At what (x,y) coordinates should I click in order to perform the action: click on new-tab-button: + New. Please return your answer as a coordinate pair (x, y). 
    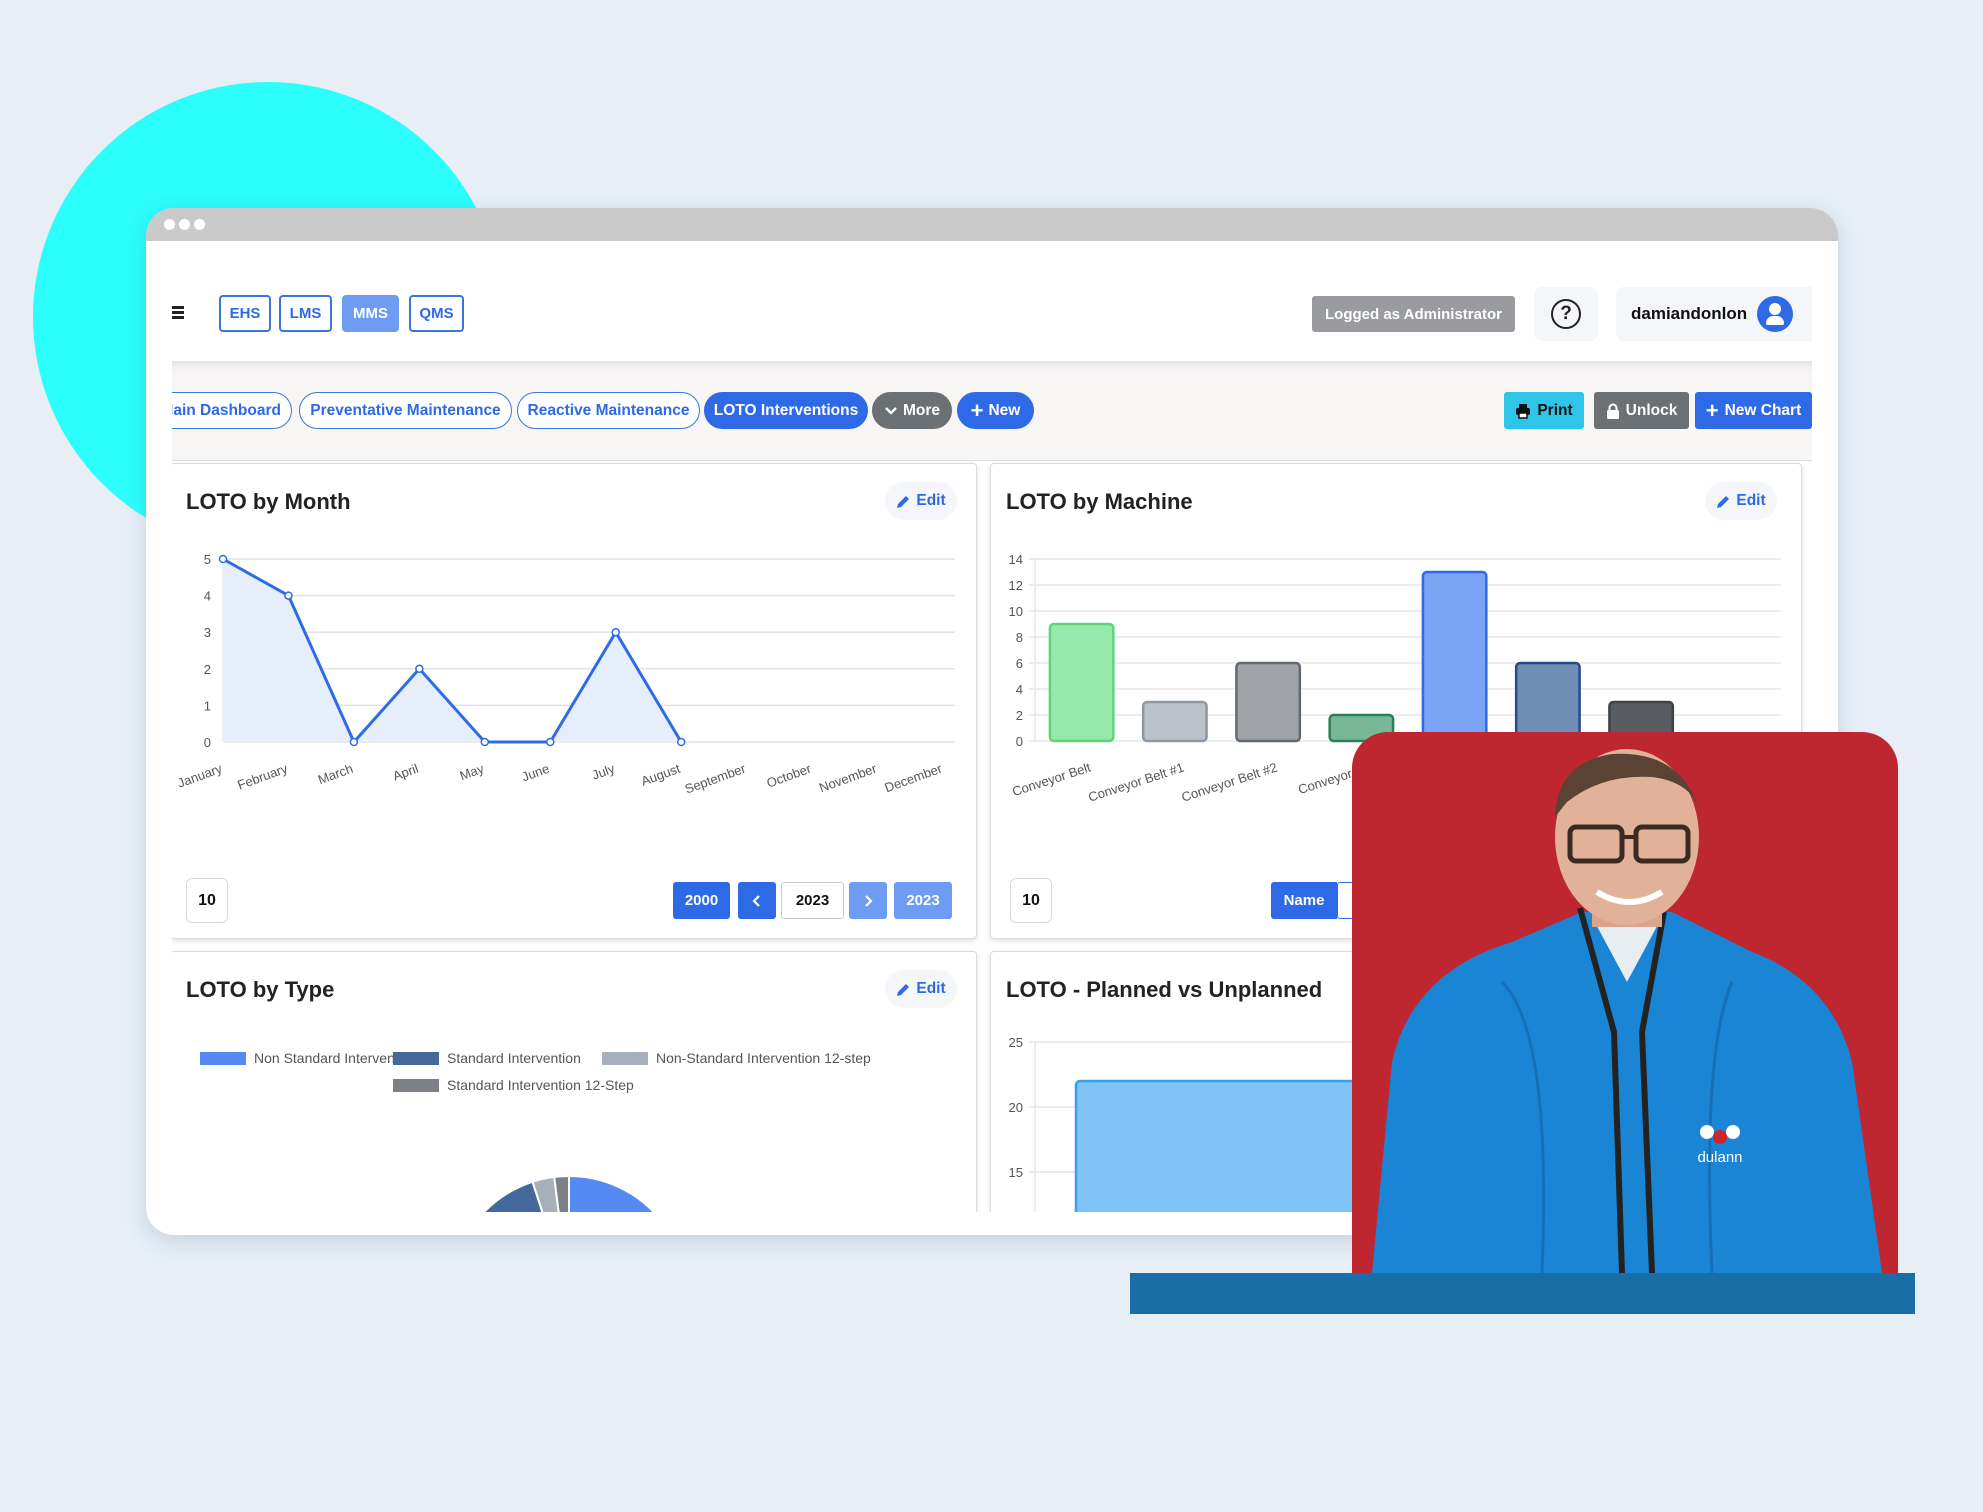
    Looking at the image, I should click on (995, 410).